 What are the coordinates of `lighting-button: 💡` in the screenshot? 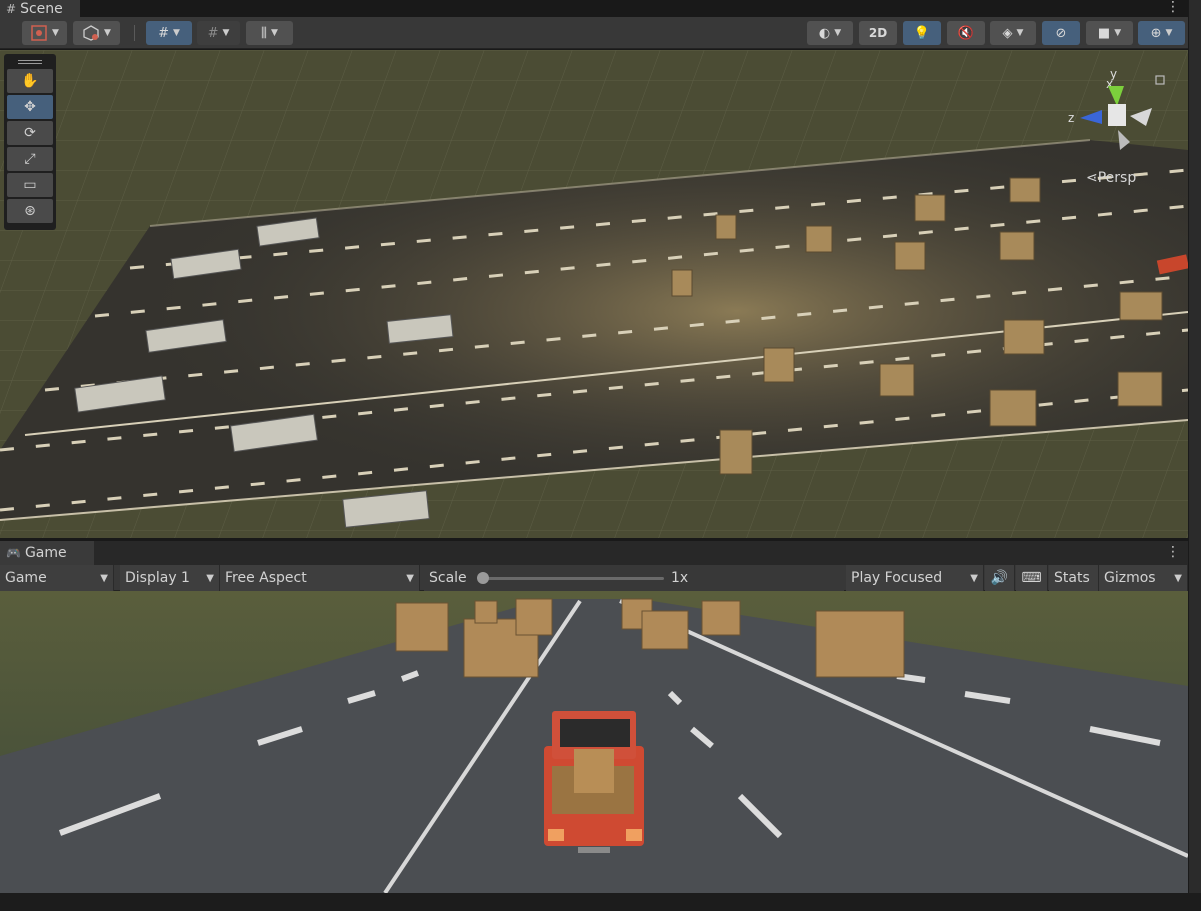 It's located at (922, 33).